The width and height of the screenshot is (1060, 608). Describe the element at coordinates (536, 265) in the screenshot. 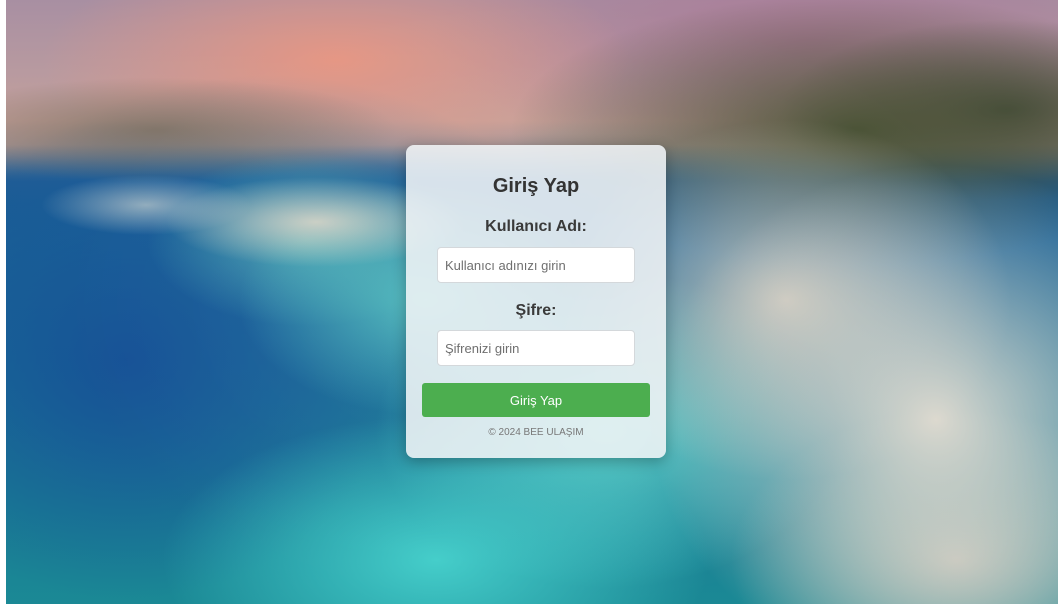

I see `username-input` at that location.